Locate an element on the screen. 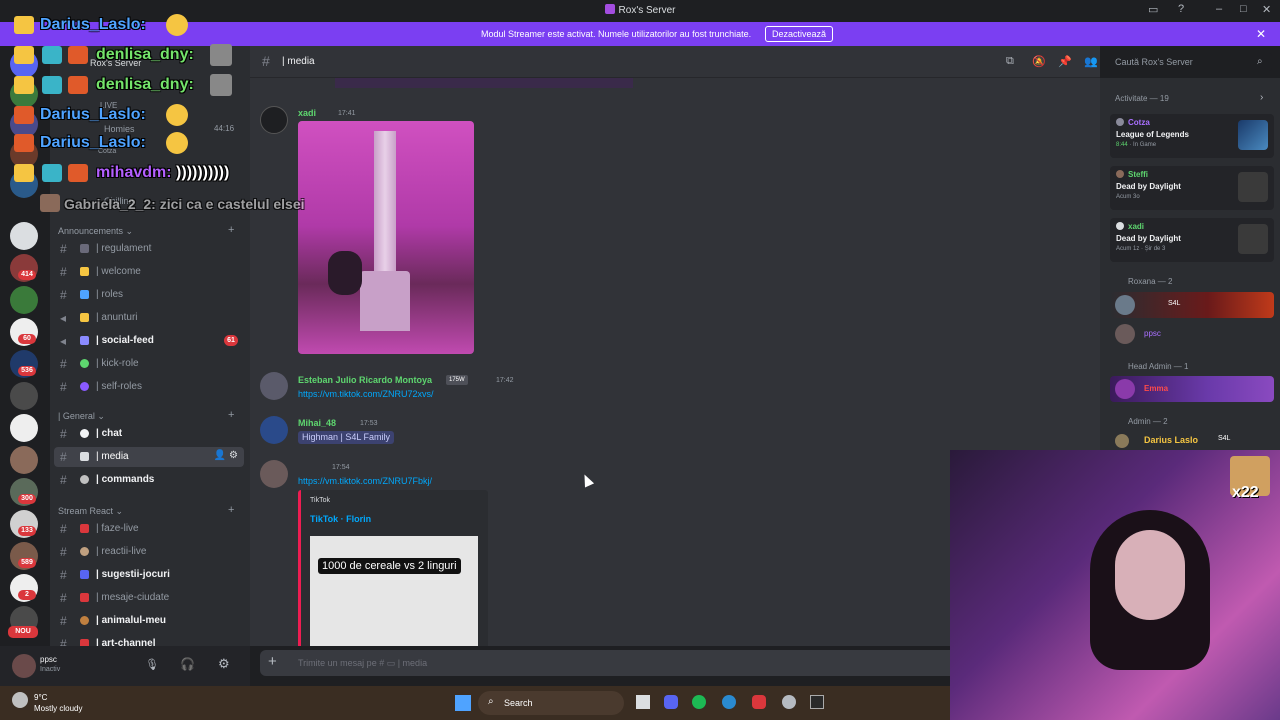 This screenshot has width=1280, height=720. channel-media: # | media 👤 ⚙ is located at coordinates (149, 457).